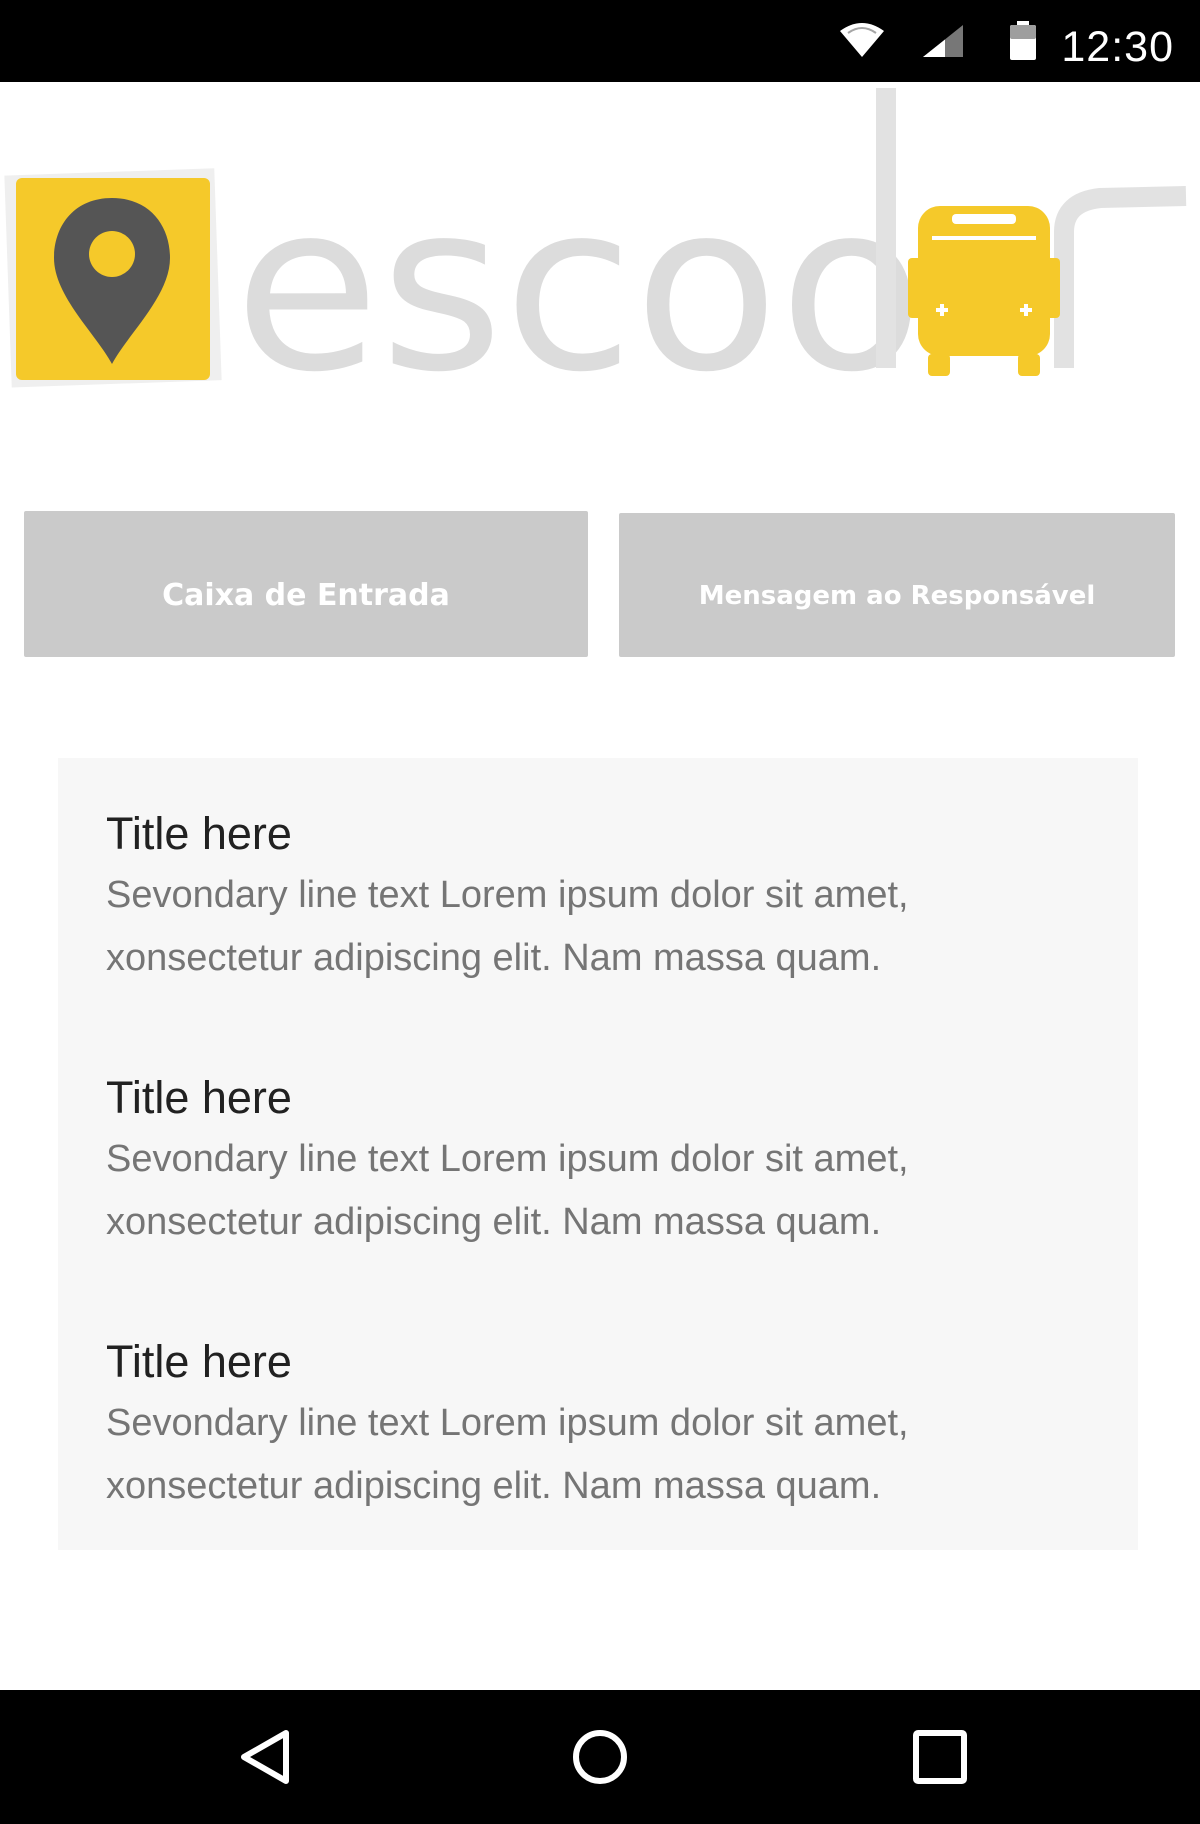  I want to click on home-icon, so click(600, 1757).